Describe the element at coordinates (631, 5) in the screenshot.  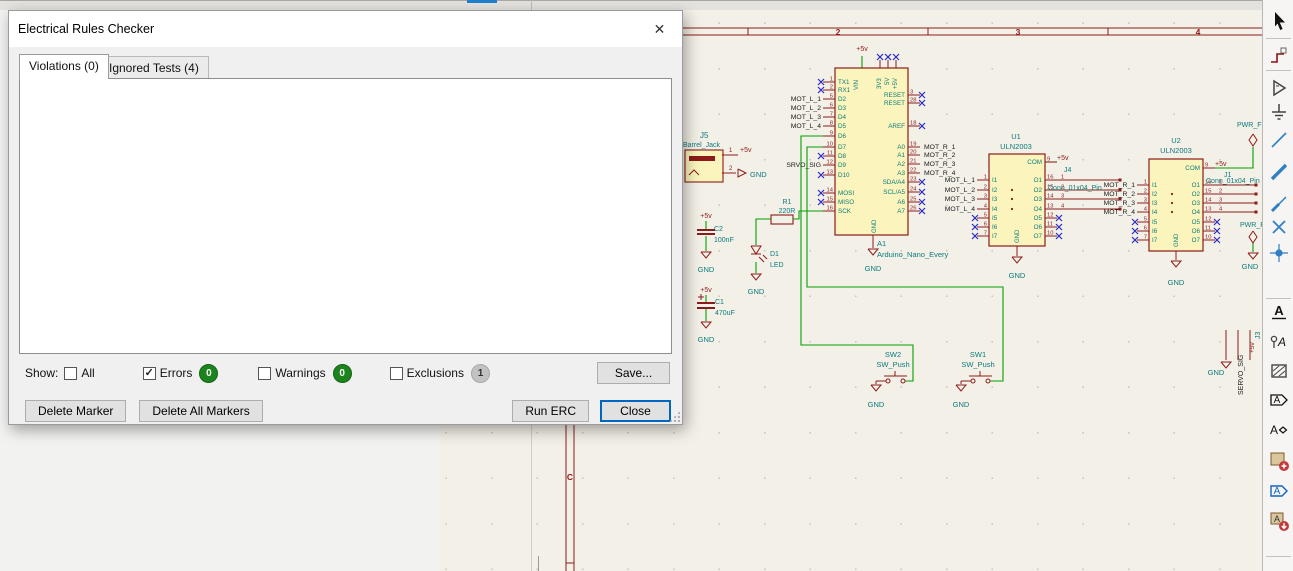
I see `window-top-strip` at that location.